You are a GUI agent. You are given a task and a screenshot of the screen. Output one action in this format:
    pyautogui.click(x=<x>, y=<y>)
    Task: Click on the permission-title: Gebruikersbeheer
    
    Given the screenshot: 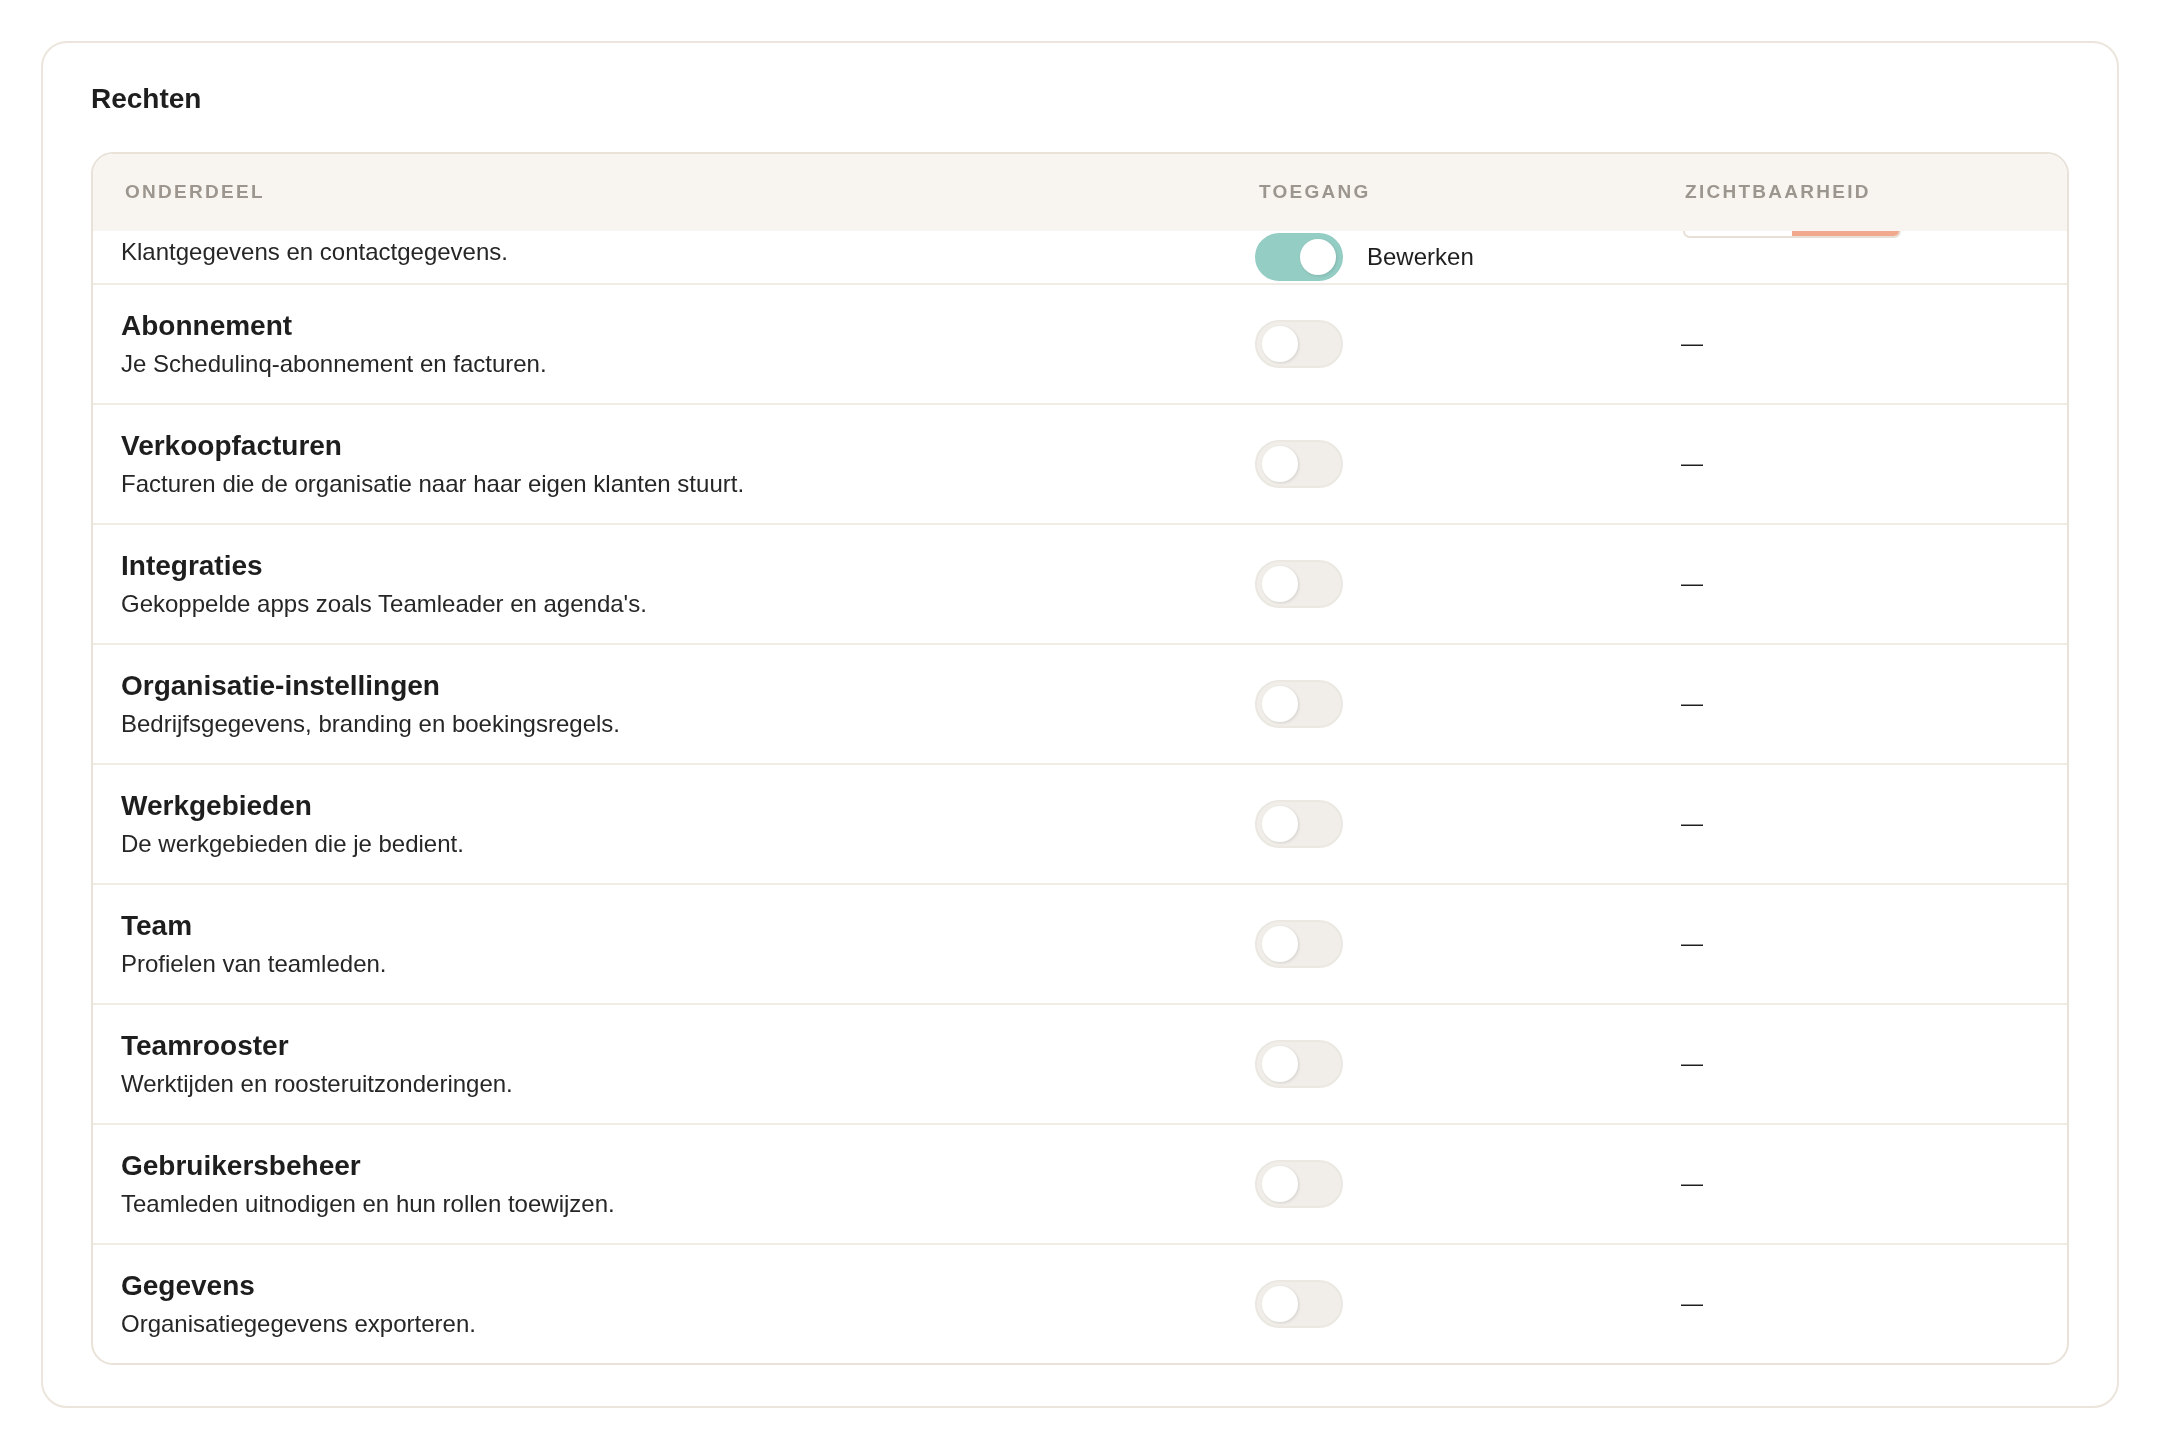 What is the action you would take?
    pyautogui.click(x=241, y=1166)
    